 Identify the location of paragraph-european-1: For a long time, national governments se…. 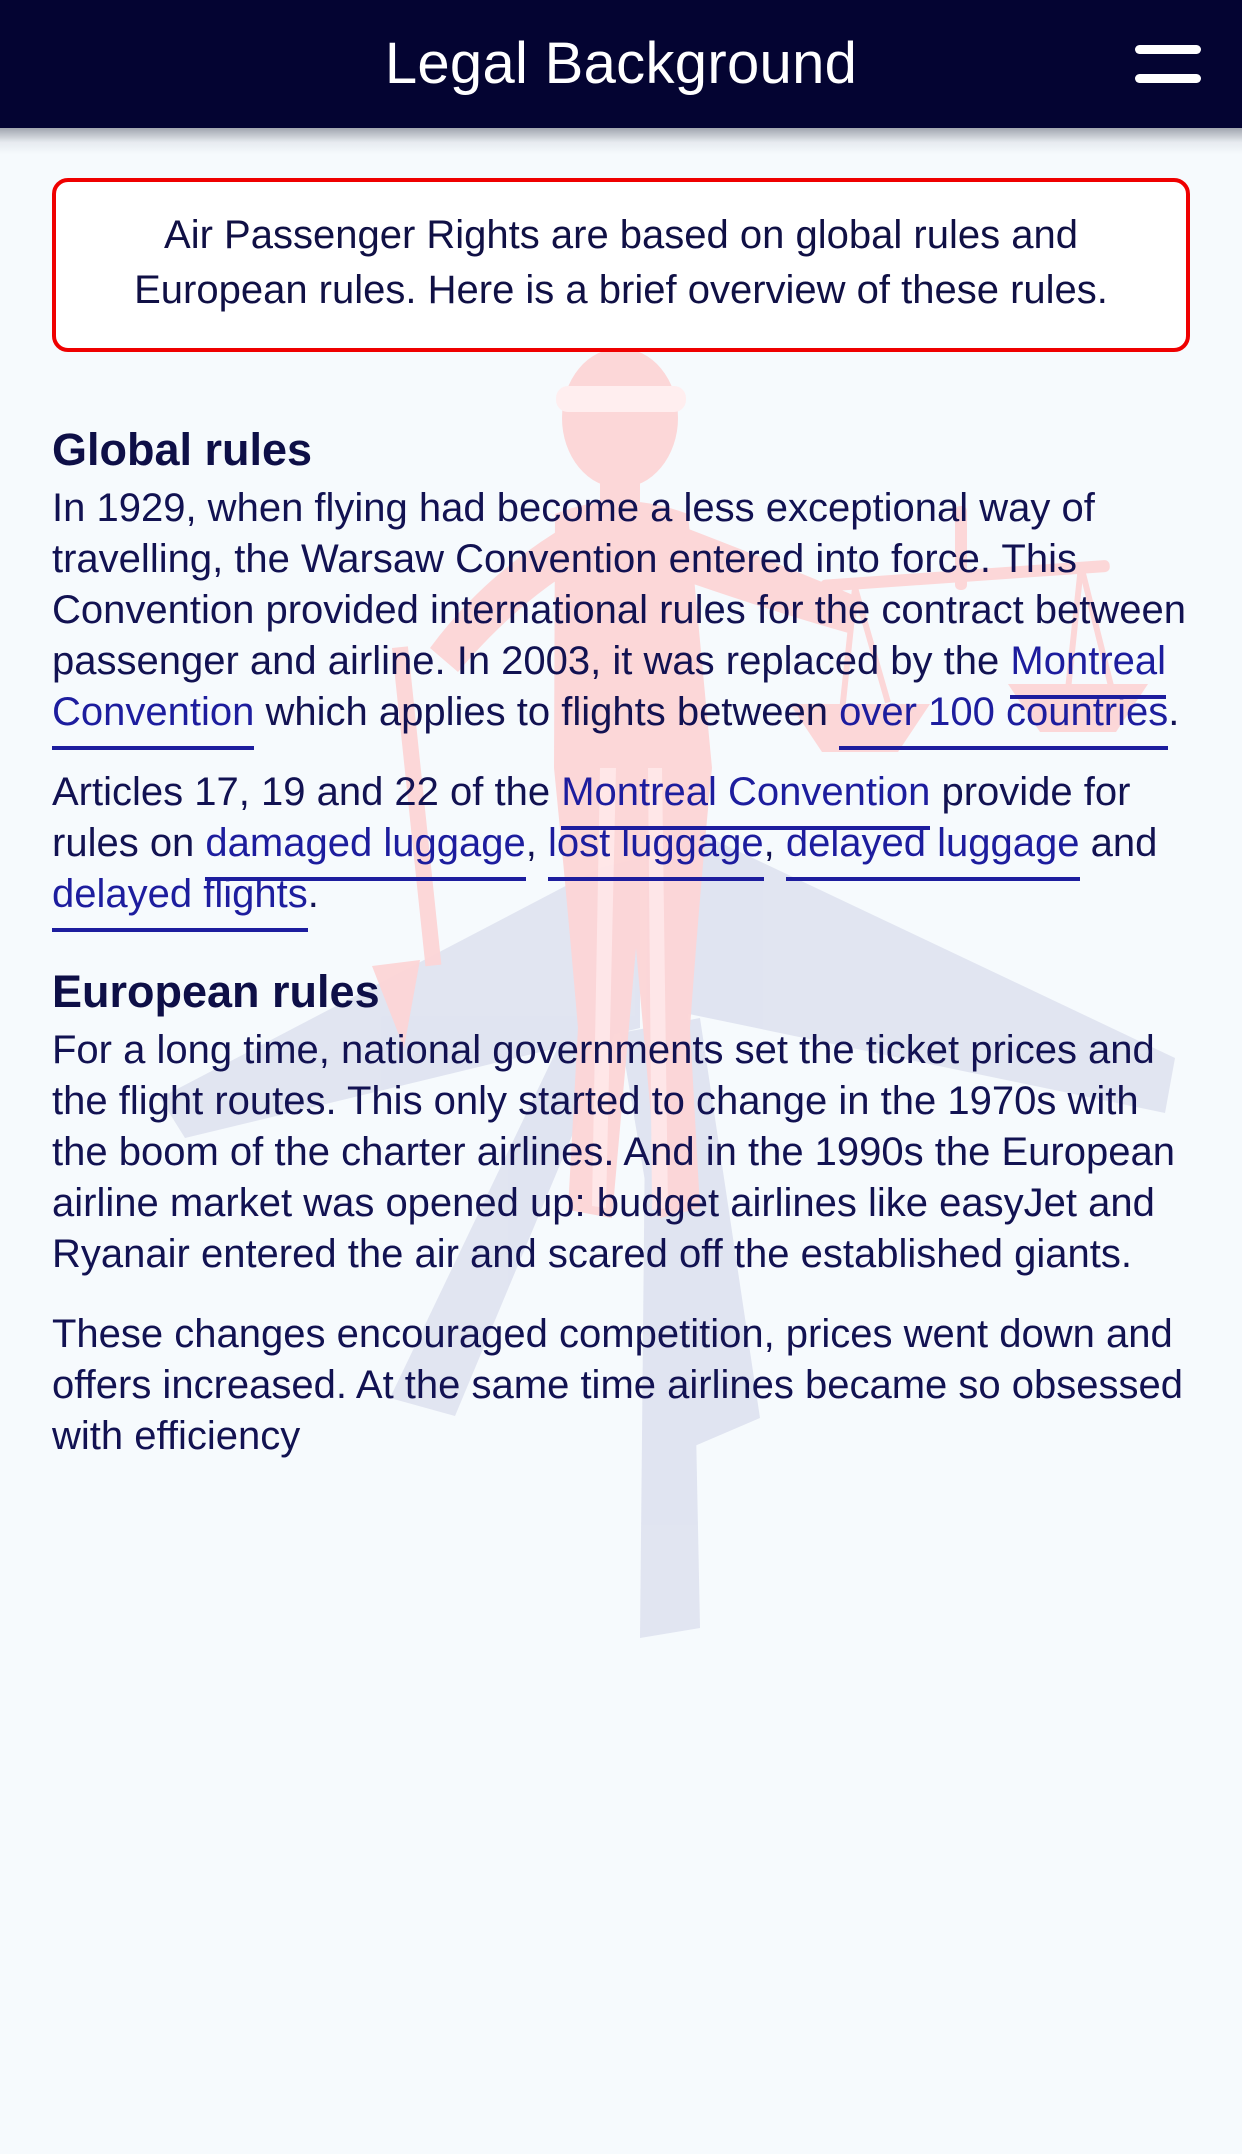
(613, 1152).